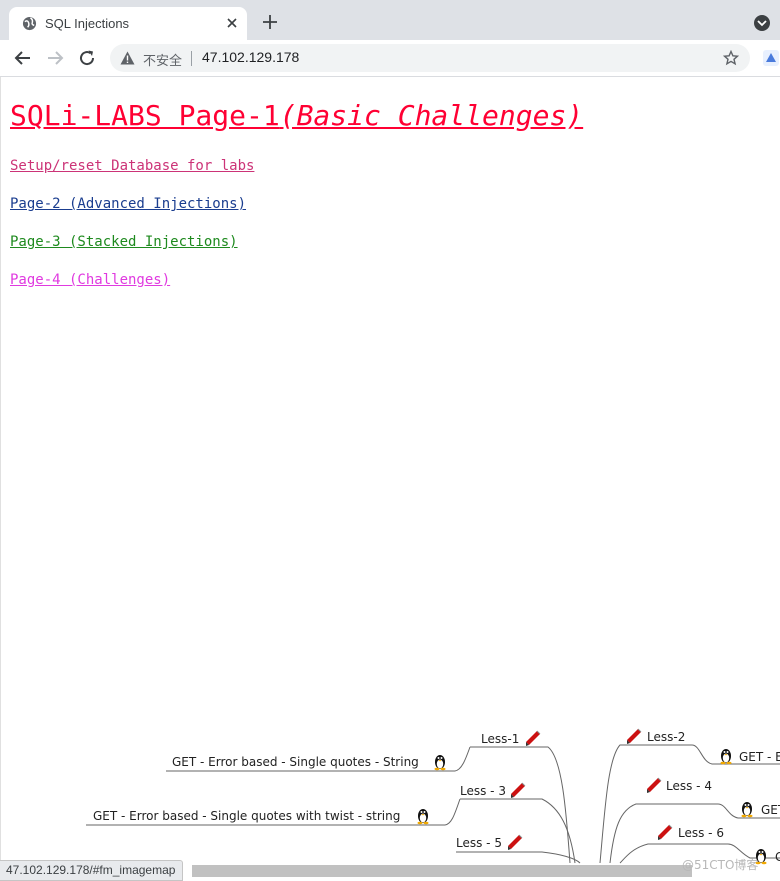  I want to click on close-tab-icon, so click(232, 23).